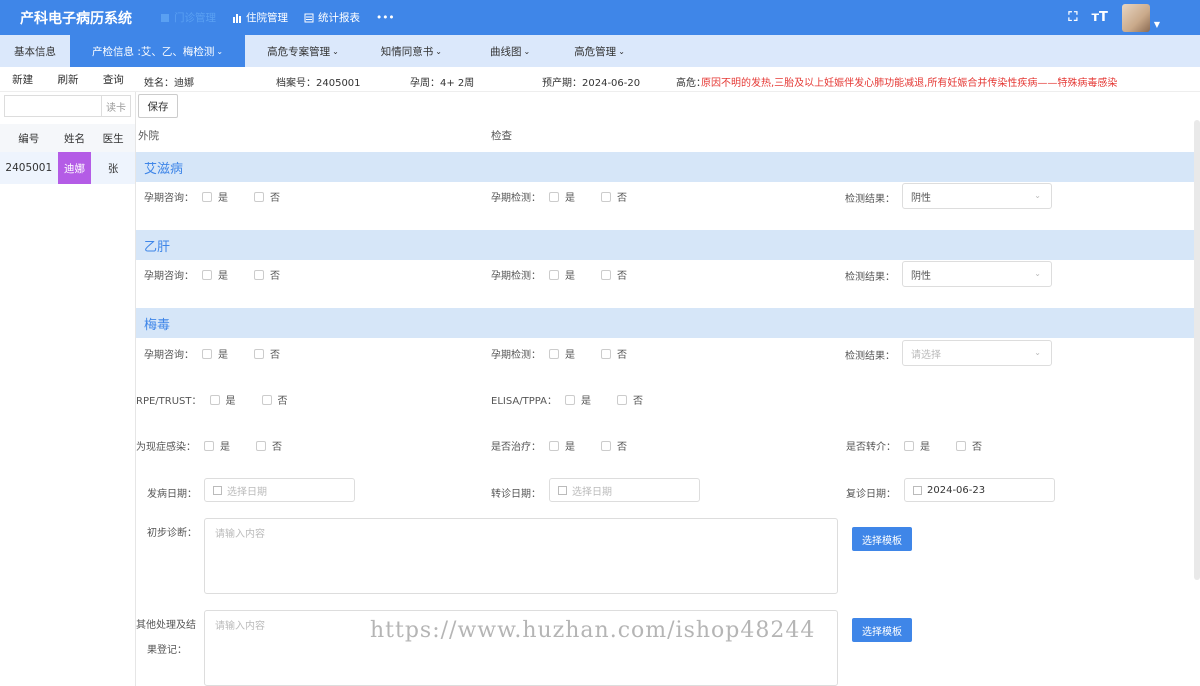 The width and height of the screenshot is (1200, 686). What do you see at coordinates (1072, 17) in the screenshot?
I see `fullscreen-icon: ⛶` at bounding box center [1072, 17].